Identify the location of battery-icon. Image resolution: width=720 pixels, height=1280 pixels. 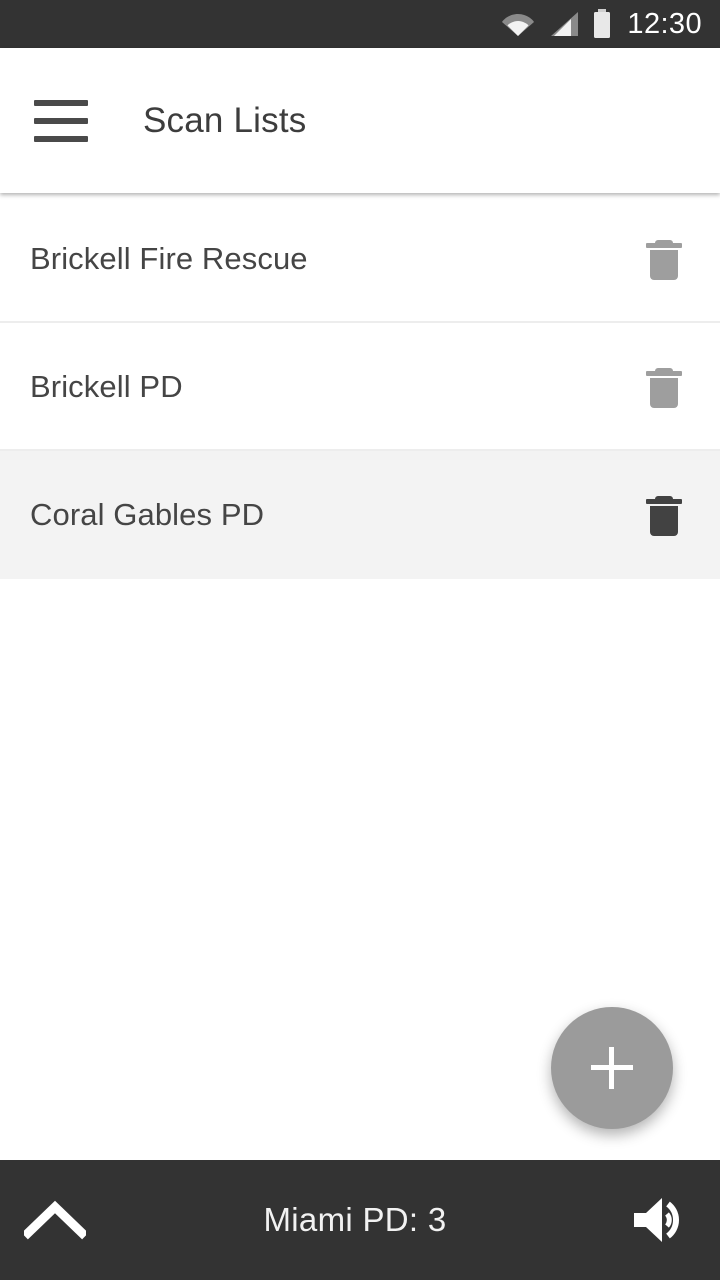
(602, 24).